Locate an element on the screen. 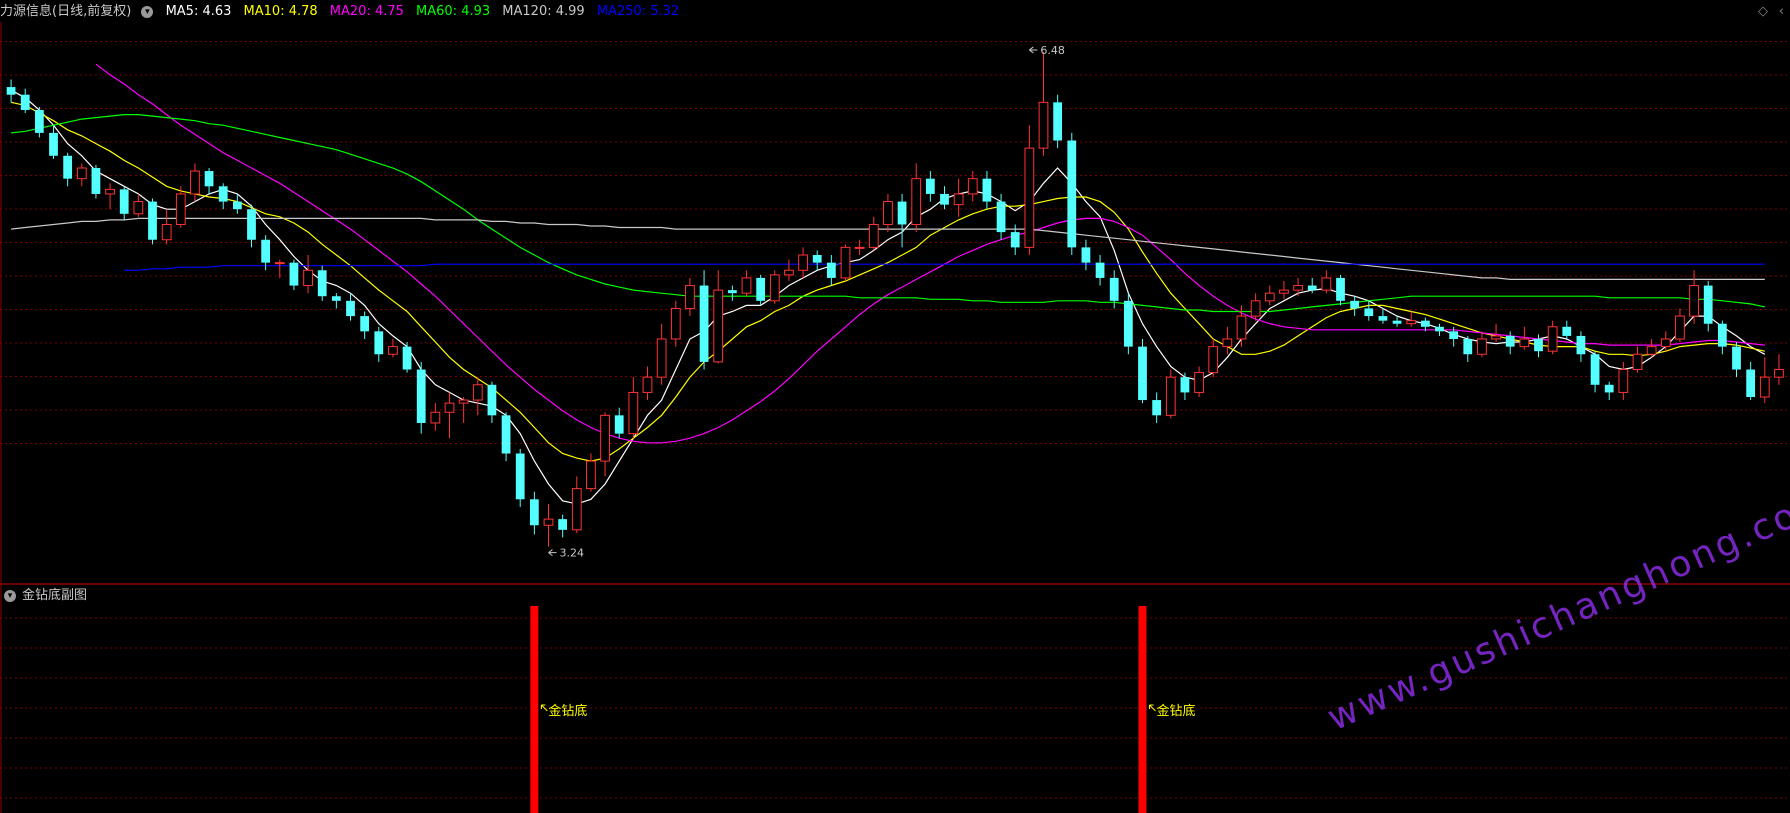 This screenshot has height=813, width=1790. legend-toggle-icon: ▾ is located at coordinates (147, 11).